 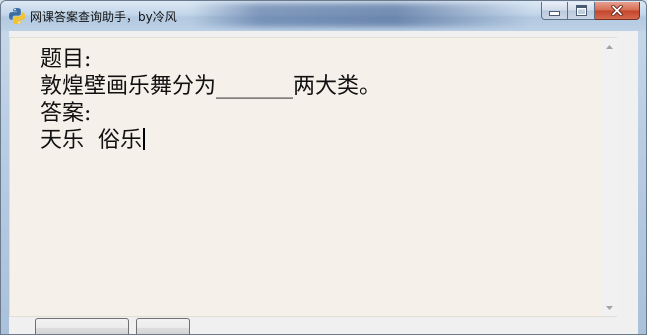 I want to click on arrow-down-icon, so click(x=609, y=307).